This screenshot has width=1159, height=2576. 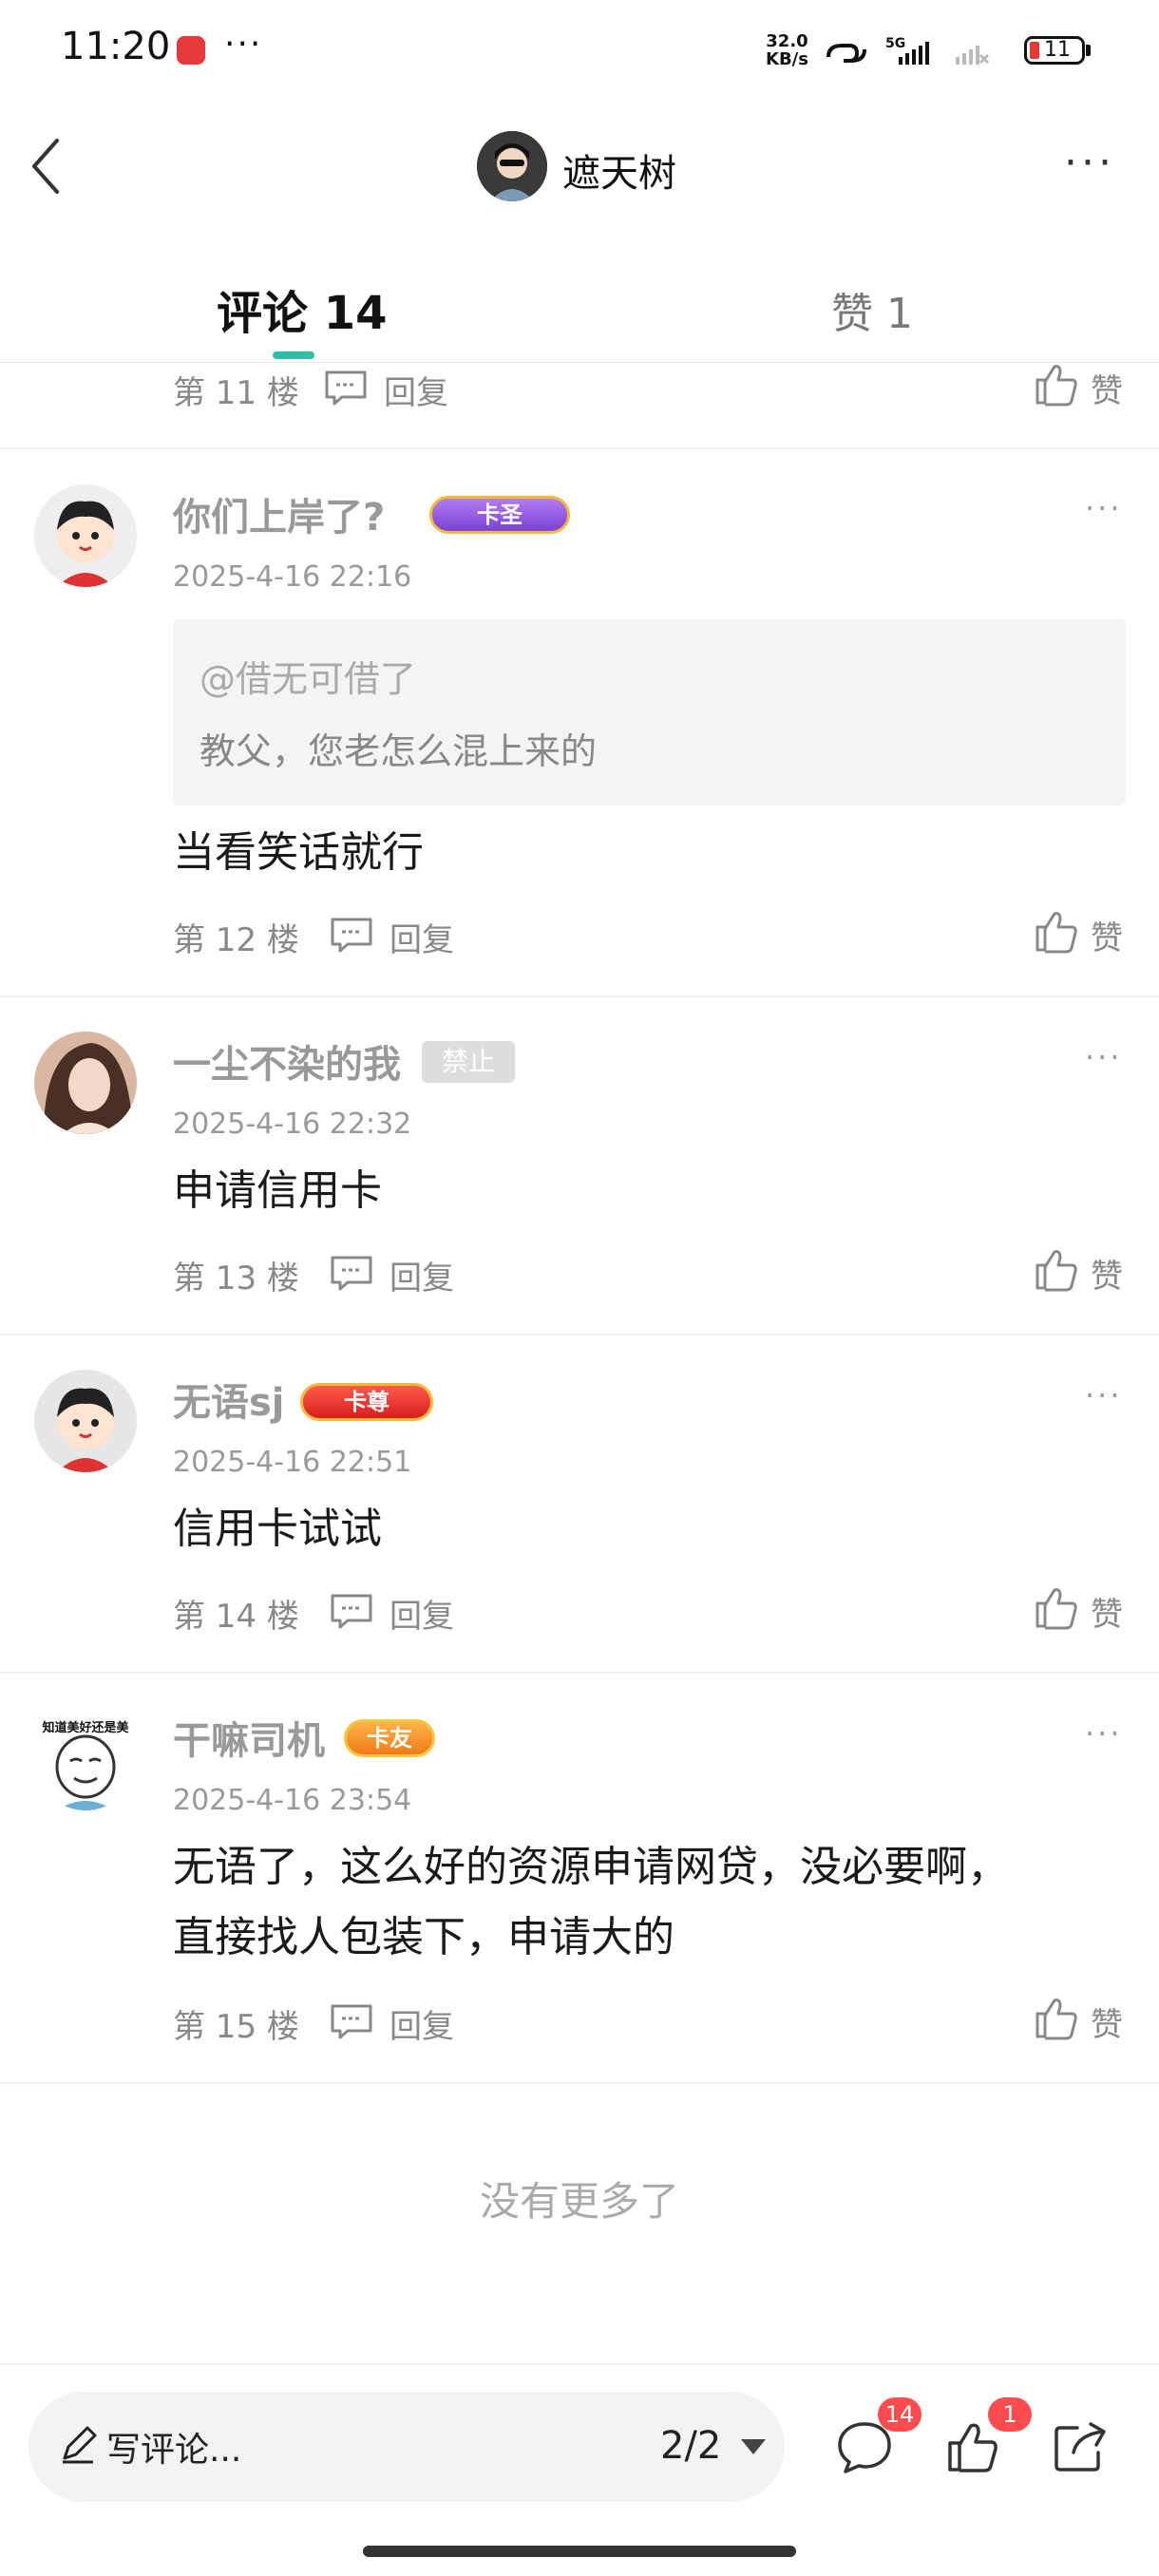 What do you see at coordinates (872, 309) in the screenshot?
I see `tab-likes: 赞 1` at bounding box center [872, 309].